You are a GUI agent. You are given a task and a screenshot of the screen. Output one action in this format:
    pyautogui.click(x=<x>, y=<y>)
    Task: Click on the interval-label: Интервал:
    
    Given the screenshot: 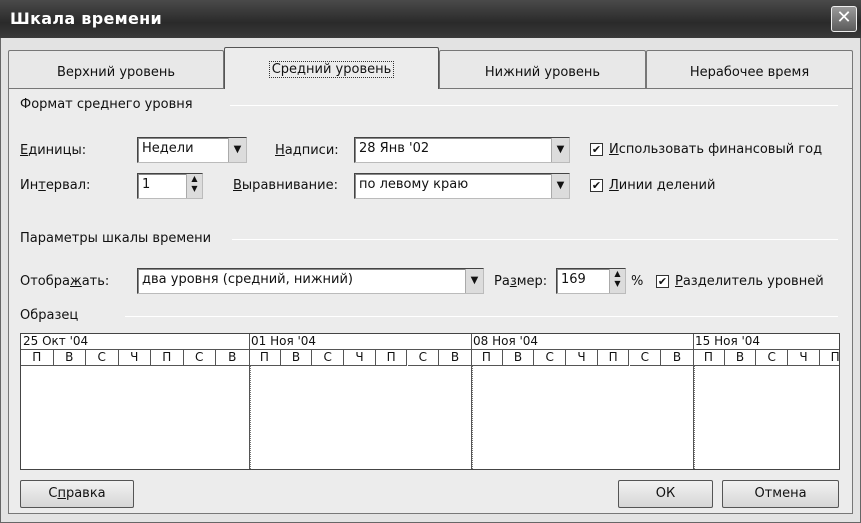 What is the action you would take?
    pyautogui.click(x=55, y=185)
    